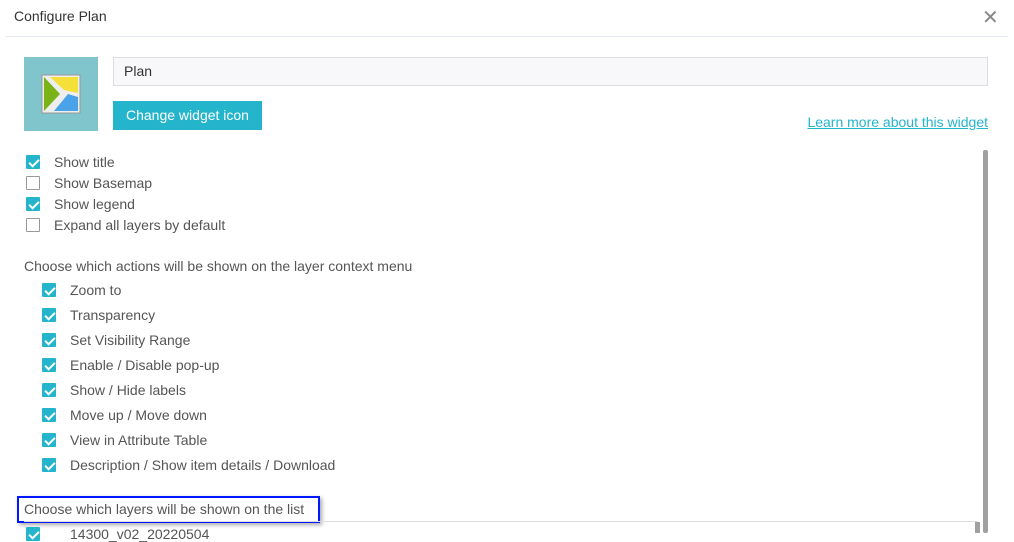 The image size is (1014, 542). What do you see at coordinates (103, 183) in the screenshot?
I see `option-label: Show Basemap` at bounding box center [103, 183].